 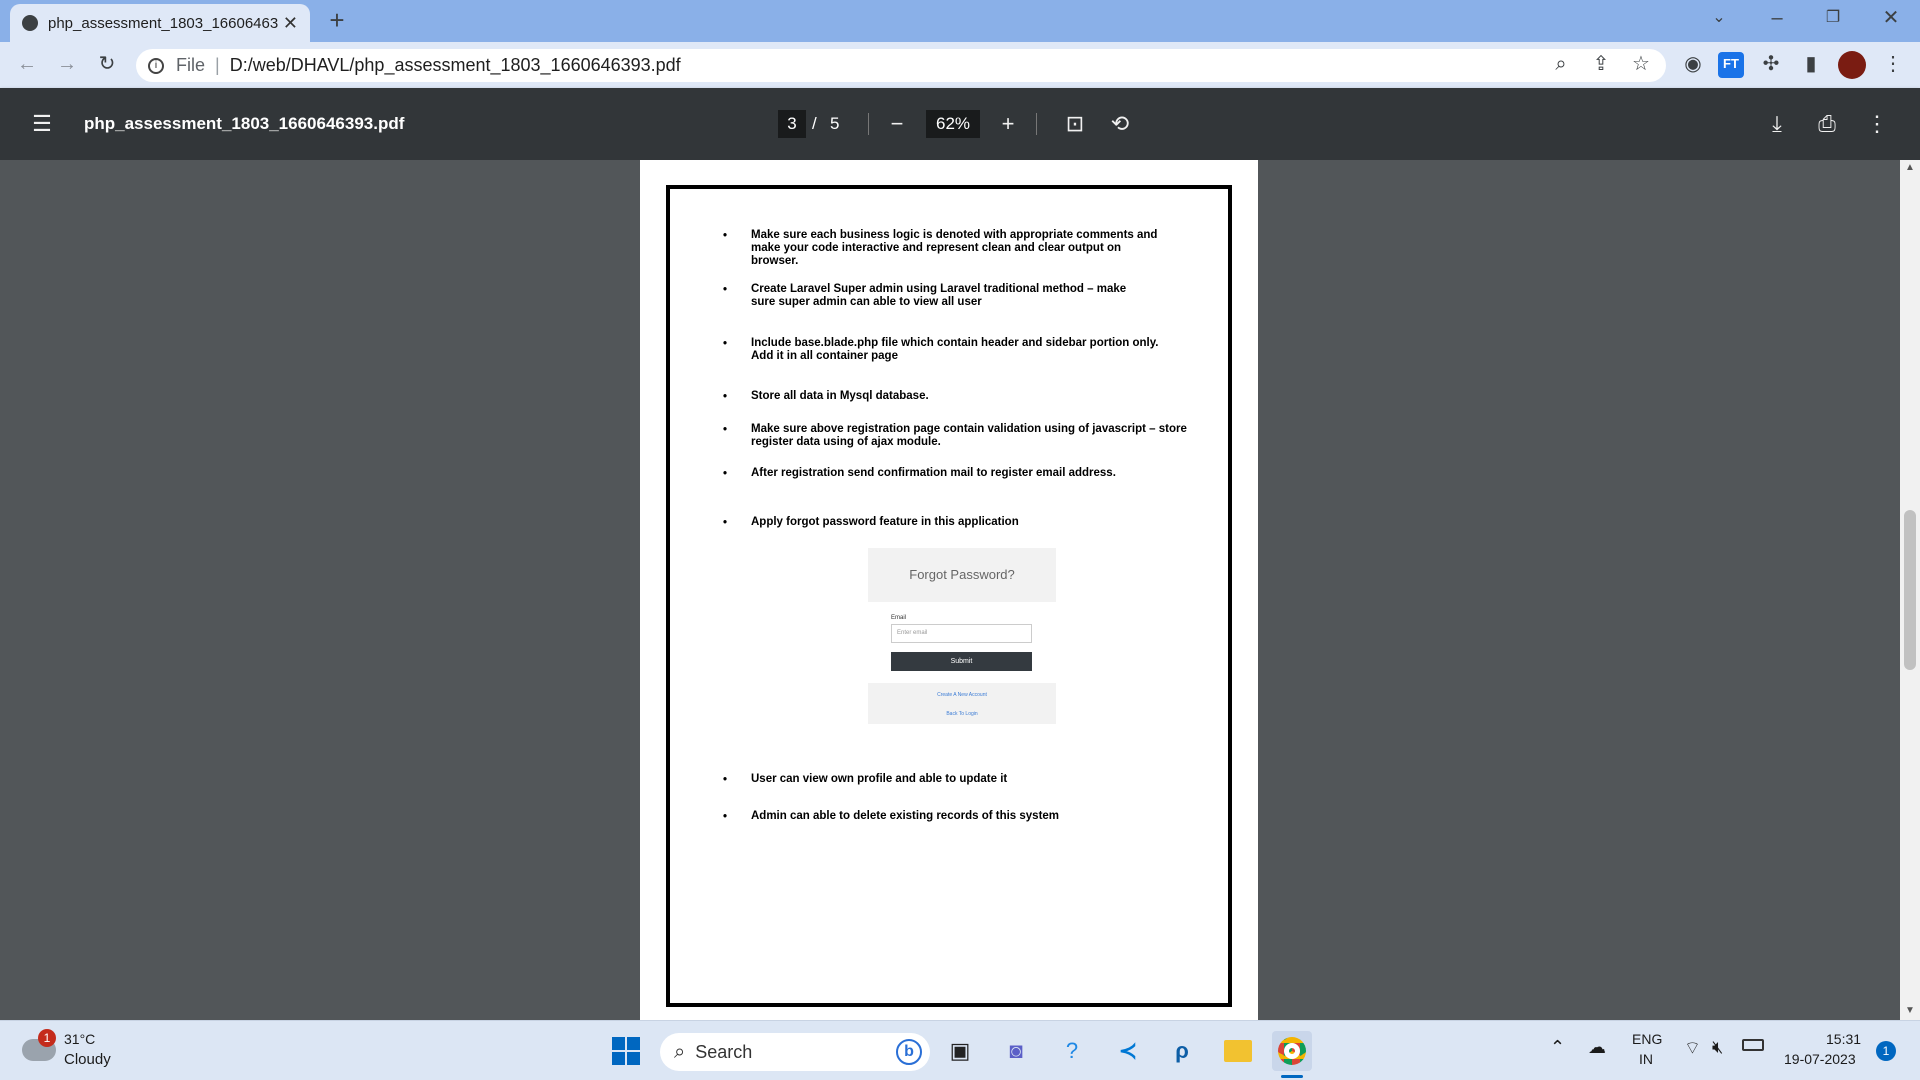 What do you see at coordinates (724, 1051) in the screenshot?
I see `search-label: Search` at bounding box center [724, 1051].